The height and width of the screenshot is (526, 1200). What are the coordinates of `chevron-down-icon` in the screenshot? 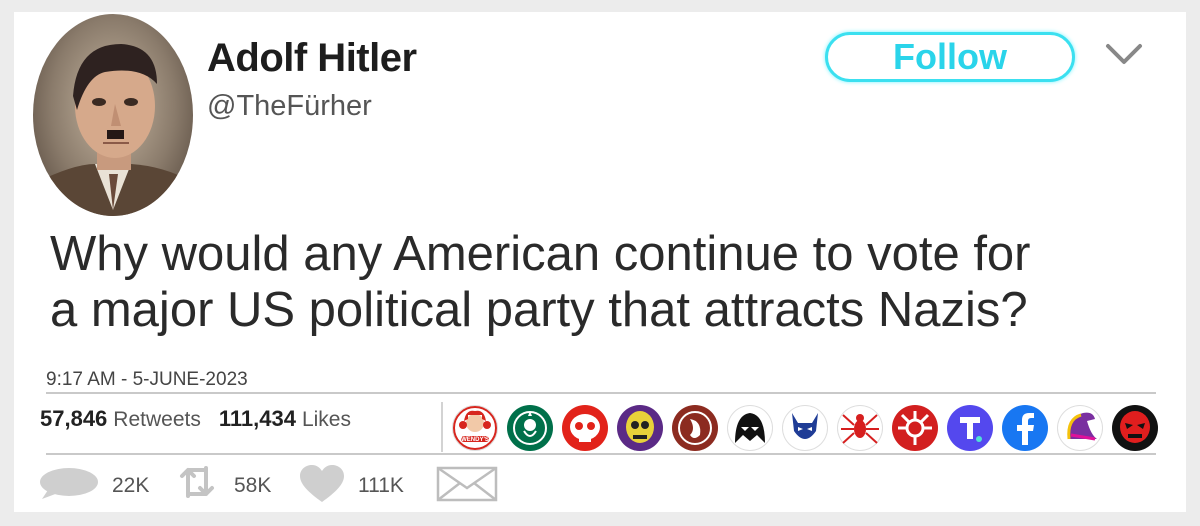 It's located at (1124, 55).